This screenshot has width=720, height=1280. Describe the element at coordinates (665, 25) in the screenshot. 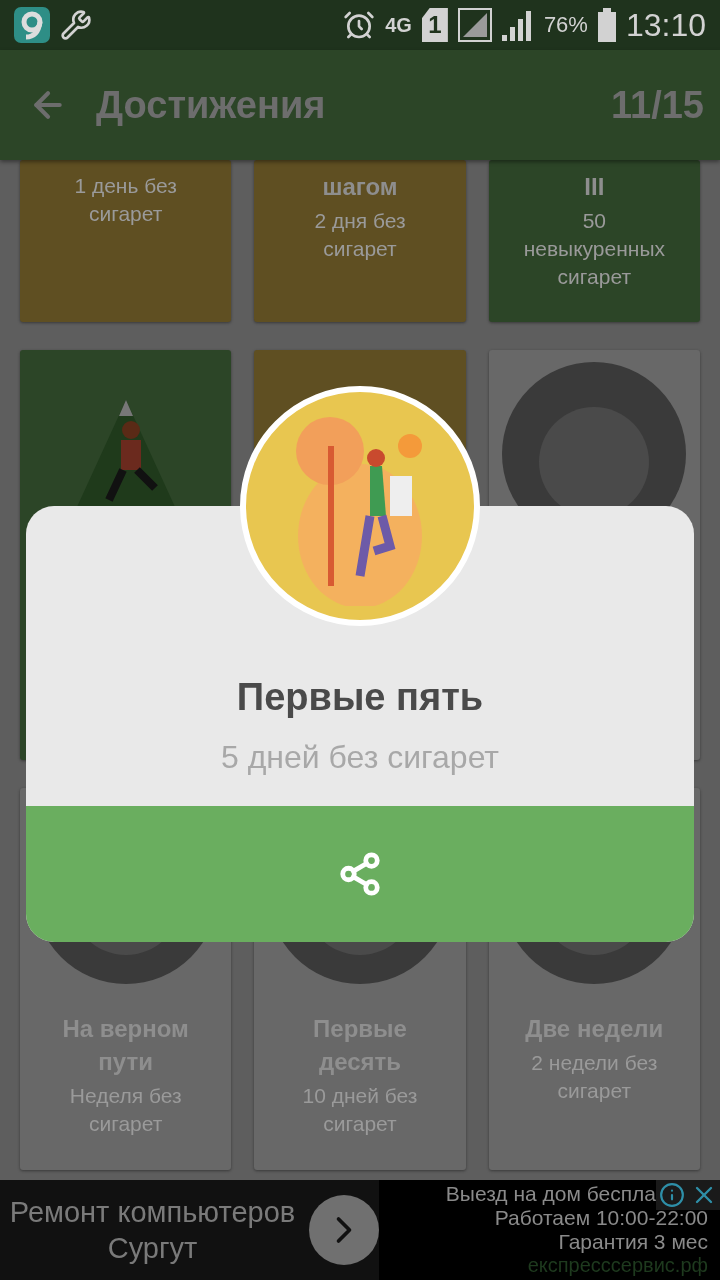

I see `clock: 13:10` at that location.